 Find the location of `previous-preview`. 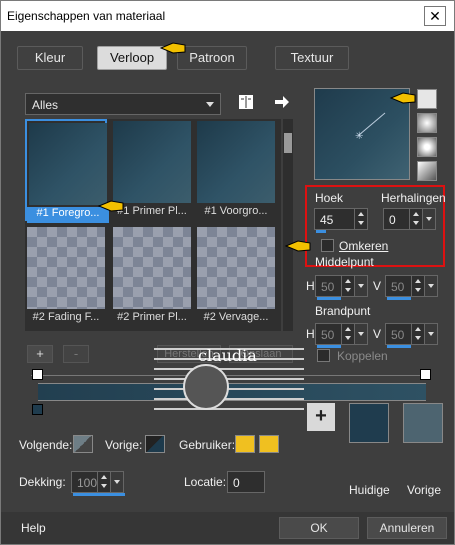

previous-preview is located at coordinates (423, 423).